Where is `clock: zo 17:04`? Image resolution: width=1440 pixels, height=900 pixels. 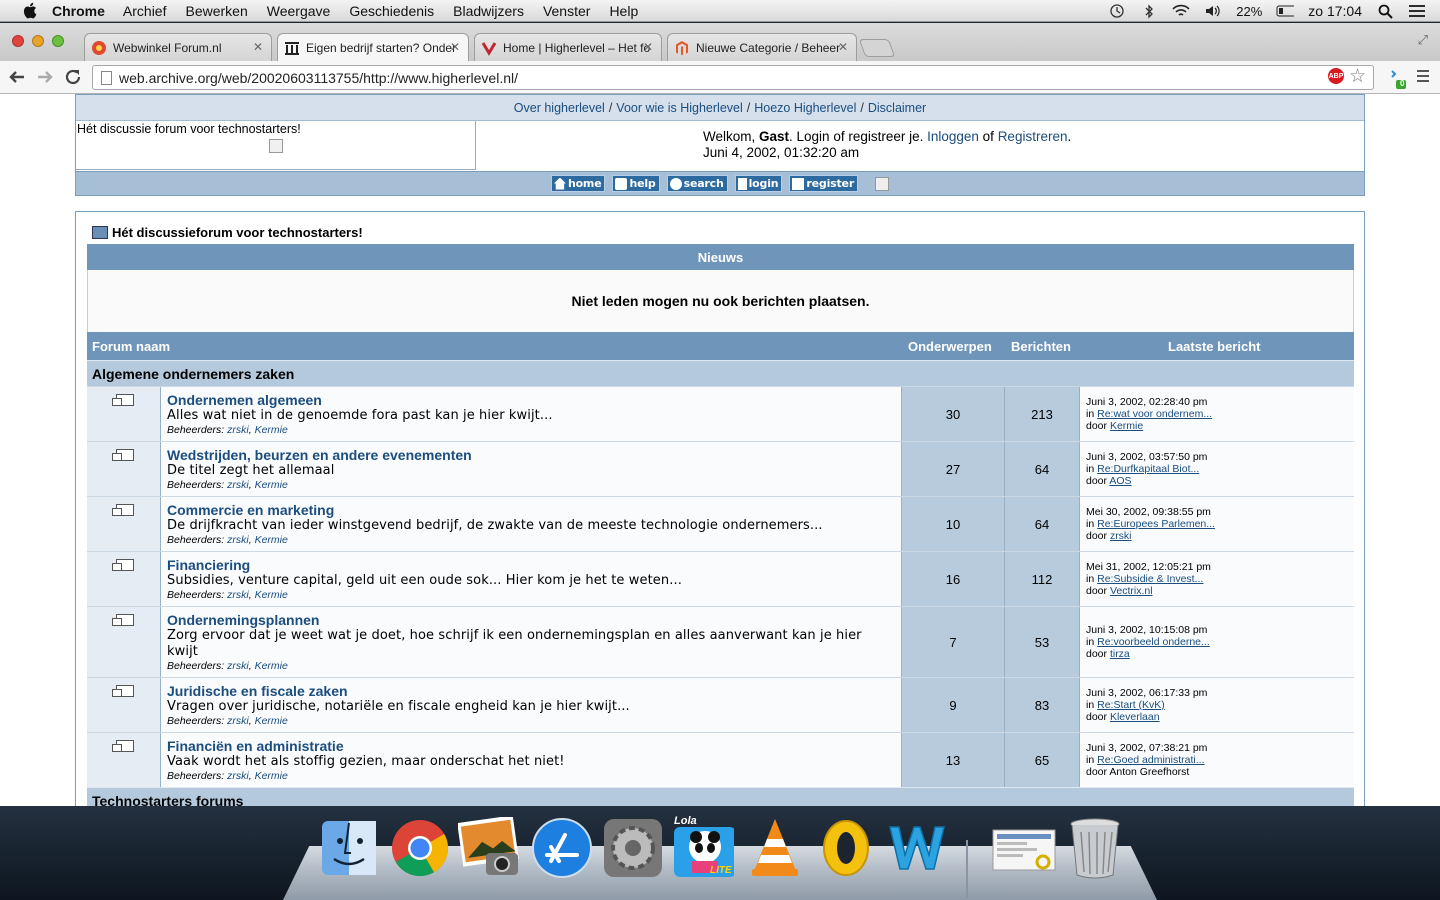
clock: zo 17:04 is located at coordinates (1335, 11).